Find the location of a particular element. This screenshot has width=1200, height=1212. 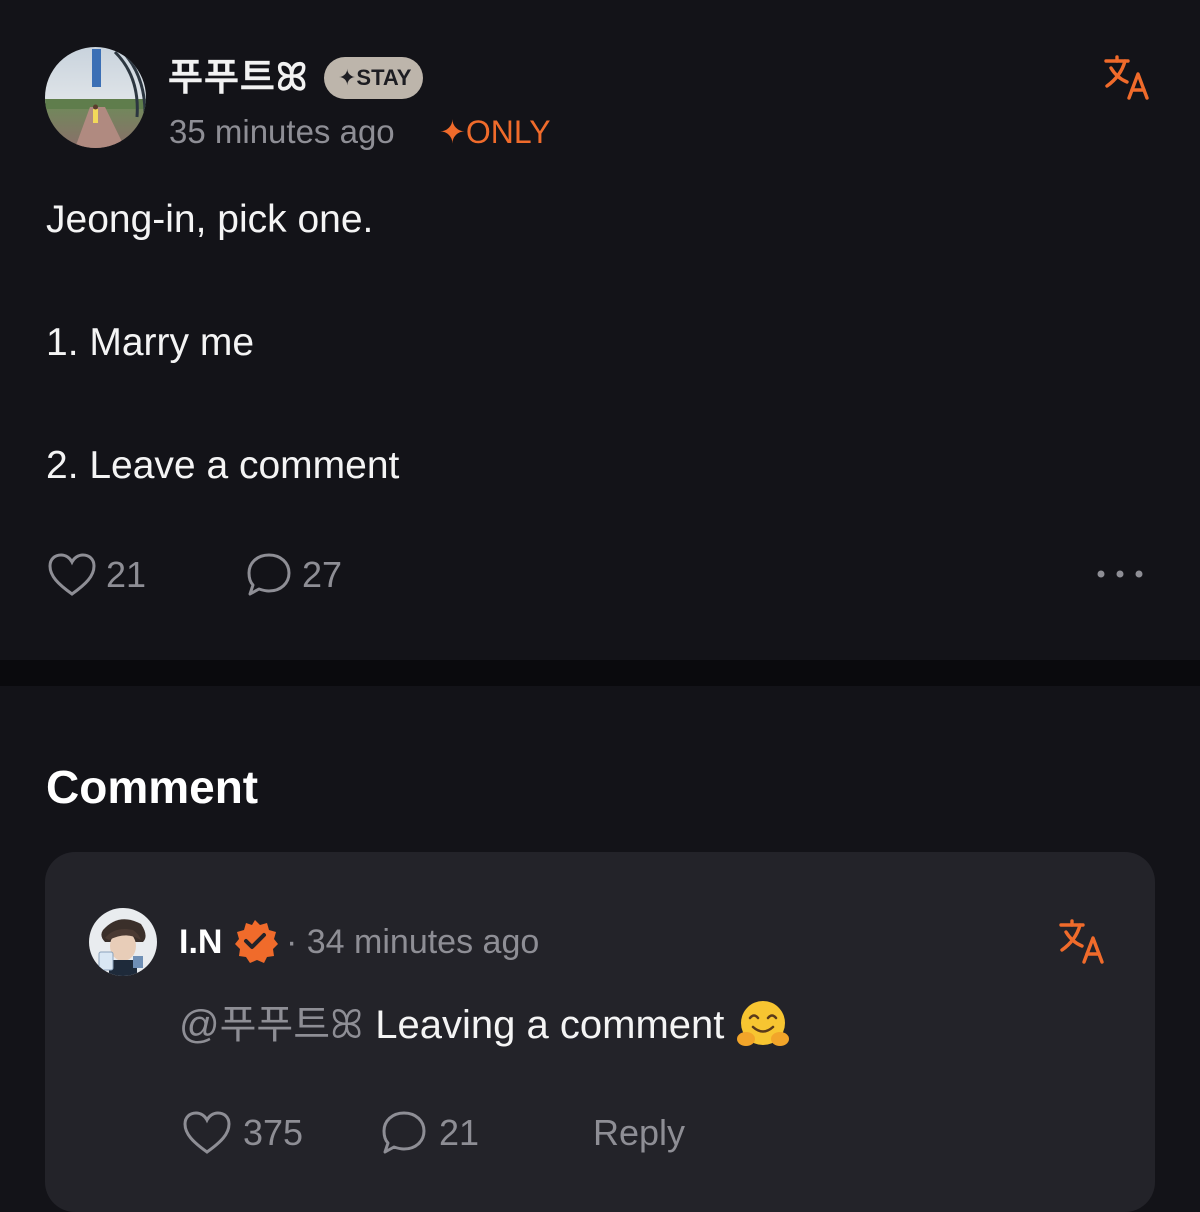

only-badge: ✦ONLY is located at coordinates (495, 132).